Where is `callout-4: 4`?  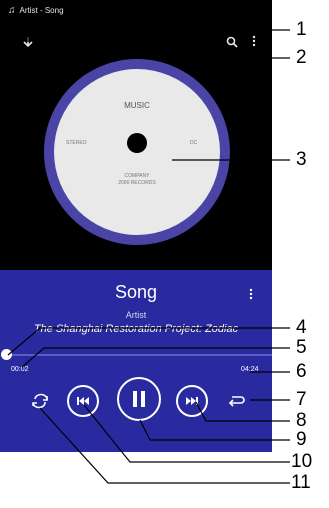 callout-4: 4 is located at coordinates (301, 327).